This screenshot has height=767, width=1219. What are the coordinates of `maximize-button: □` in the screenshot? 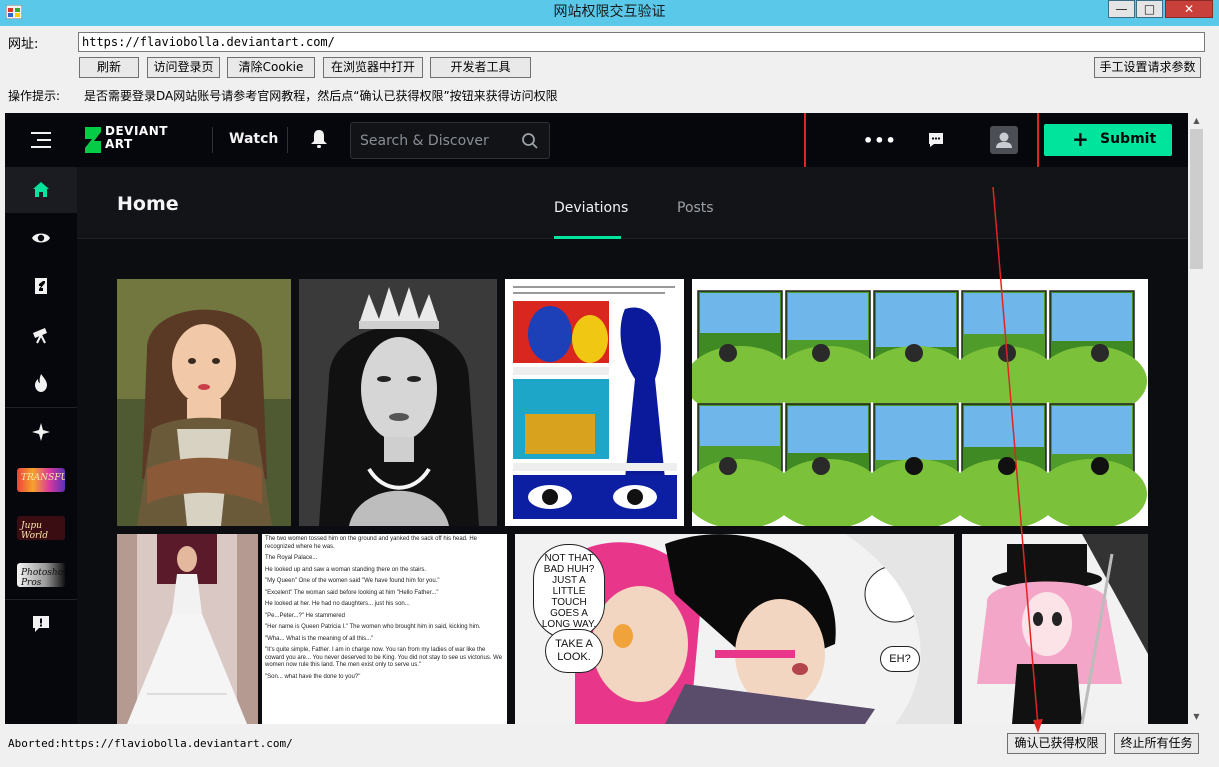 It's located at (1149, 9).